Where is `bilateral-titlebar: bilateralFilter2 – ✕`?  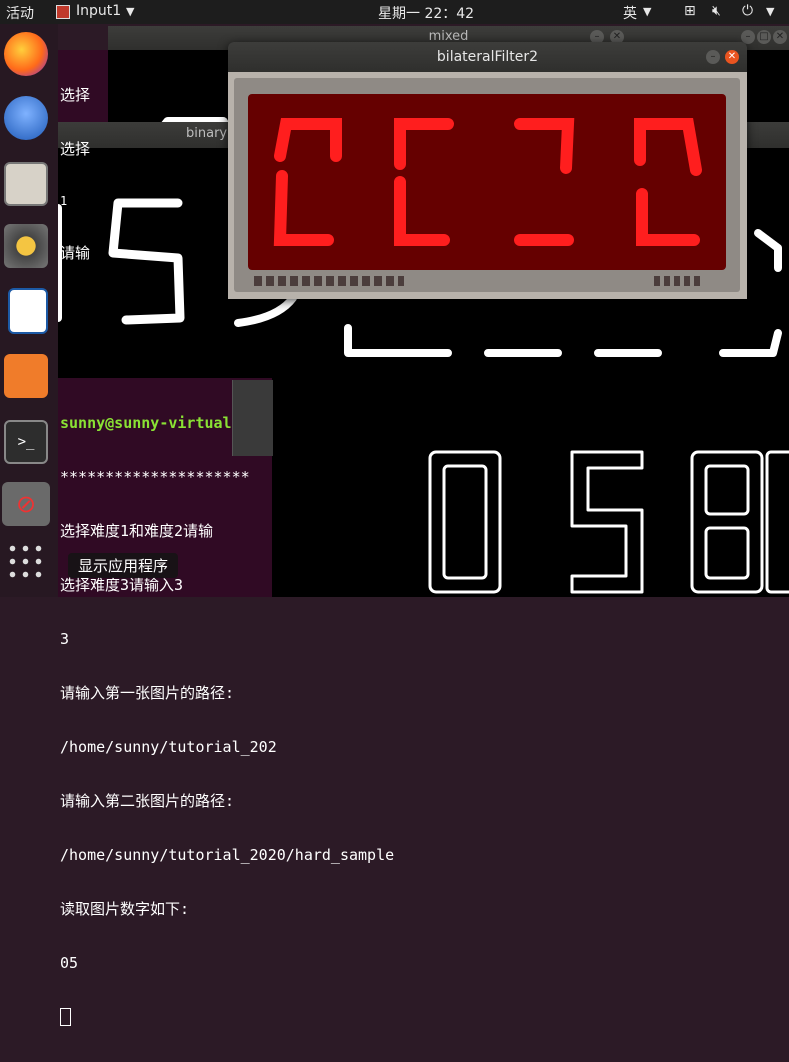 bilateral-titlebar: bilateralFilter2 – ✕ is located at coordinates (487, 57).